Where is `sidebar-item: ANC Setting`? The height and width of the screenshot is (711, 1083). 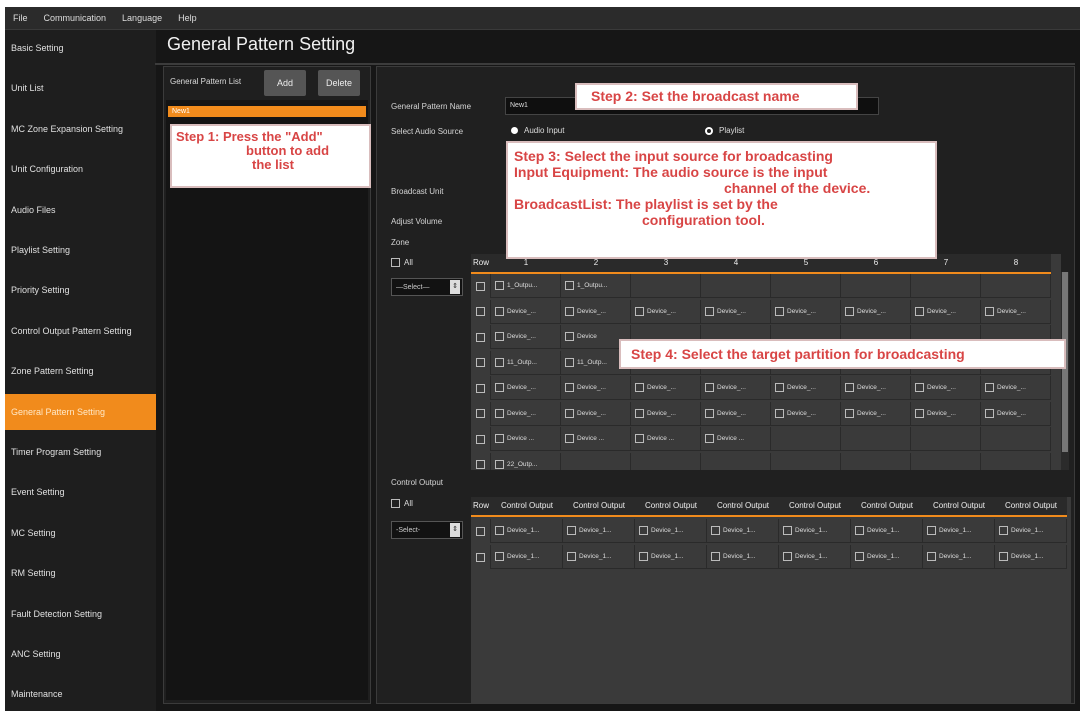
sidebar-item: ANC Setting is located at coordinates (80, 654).